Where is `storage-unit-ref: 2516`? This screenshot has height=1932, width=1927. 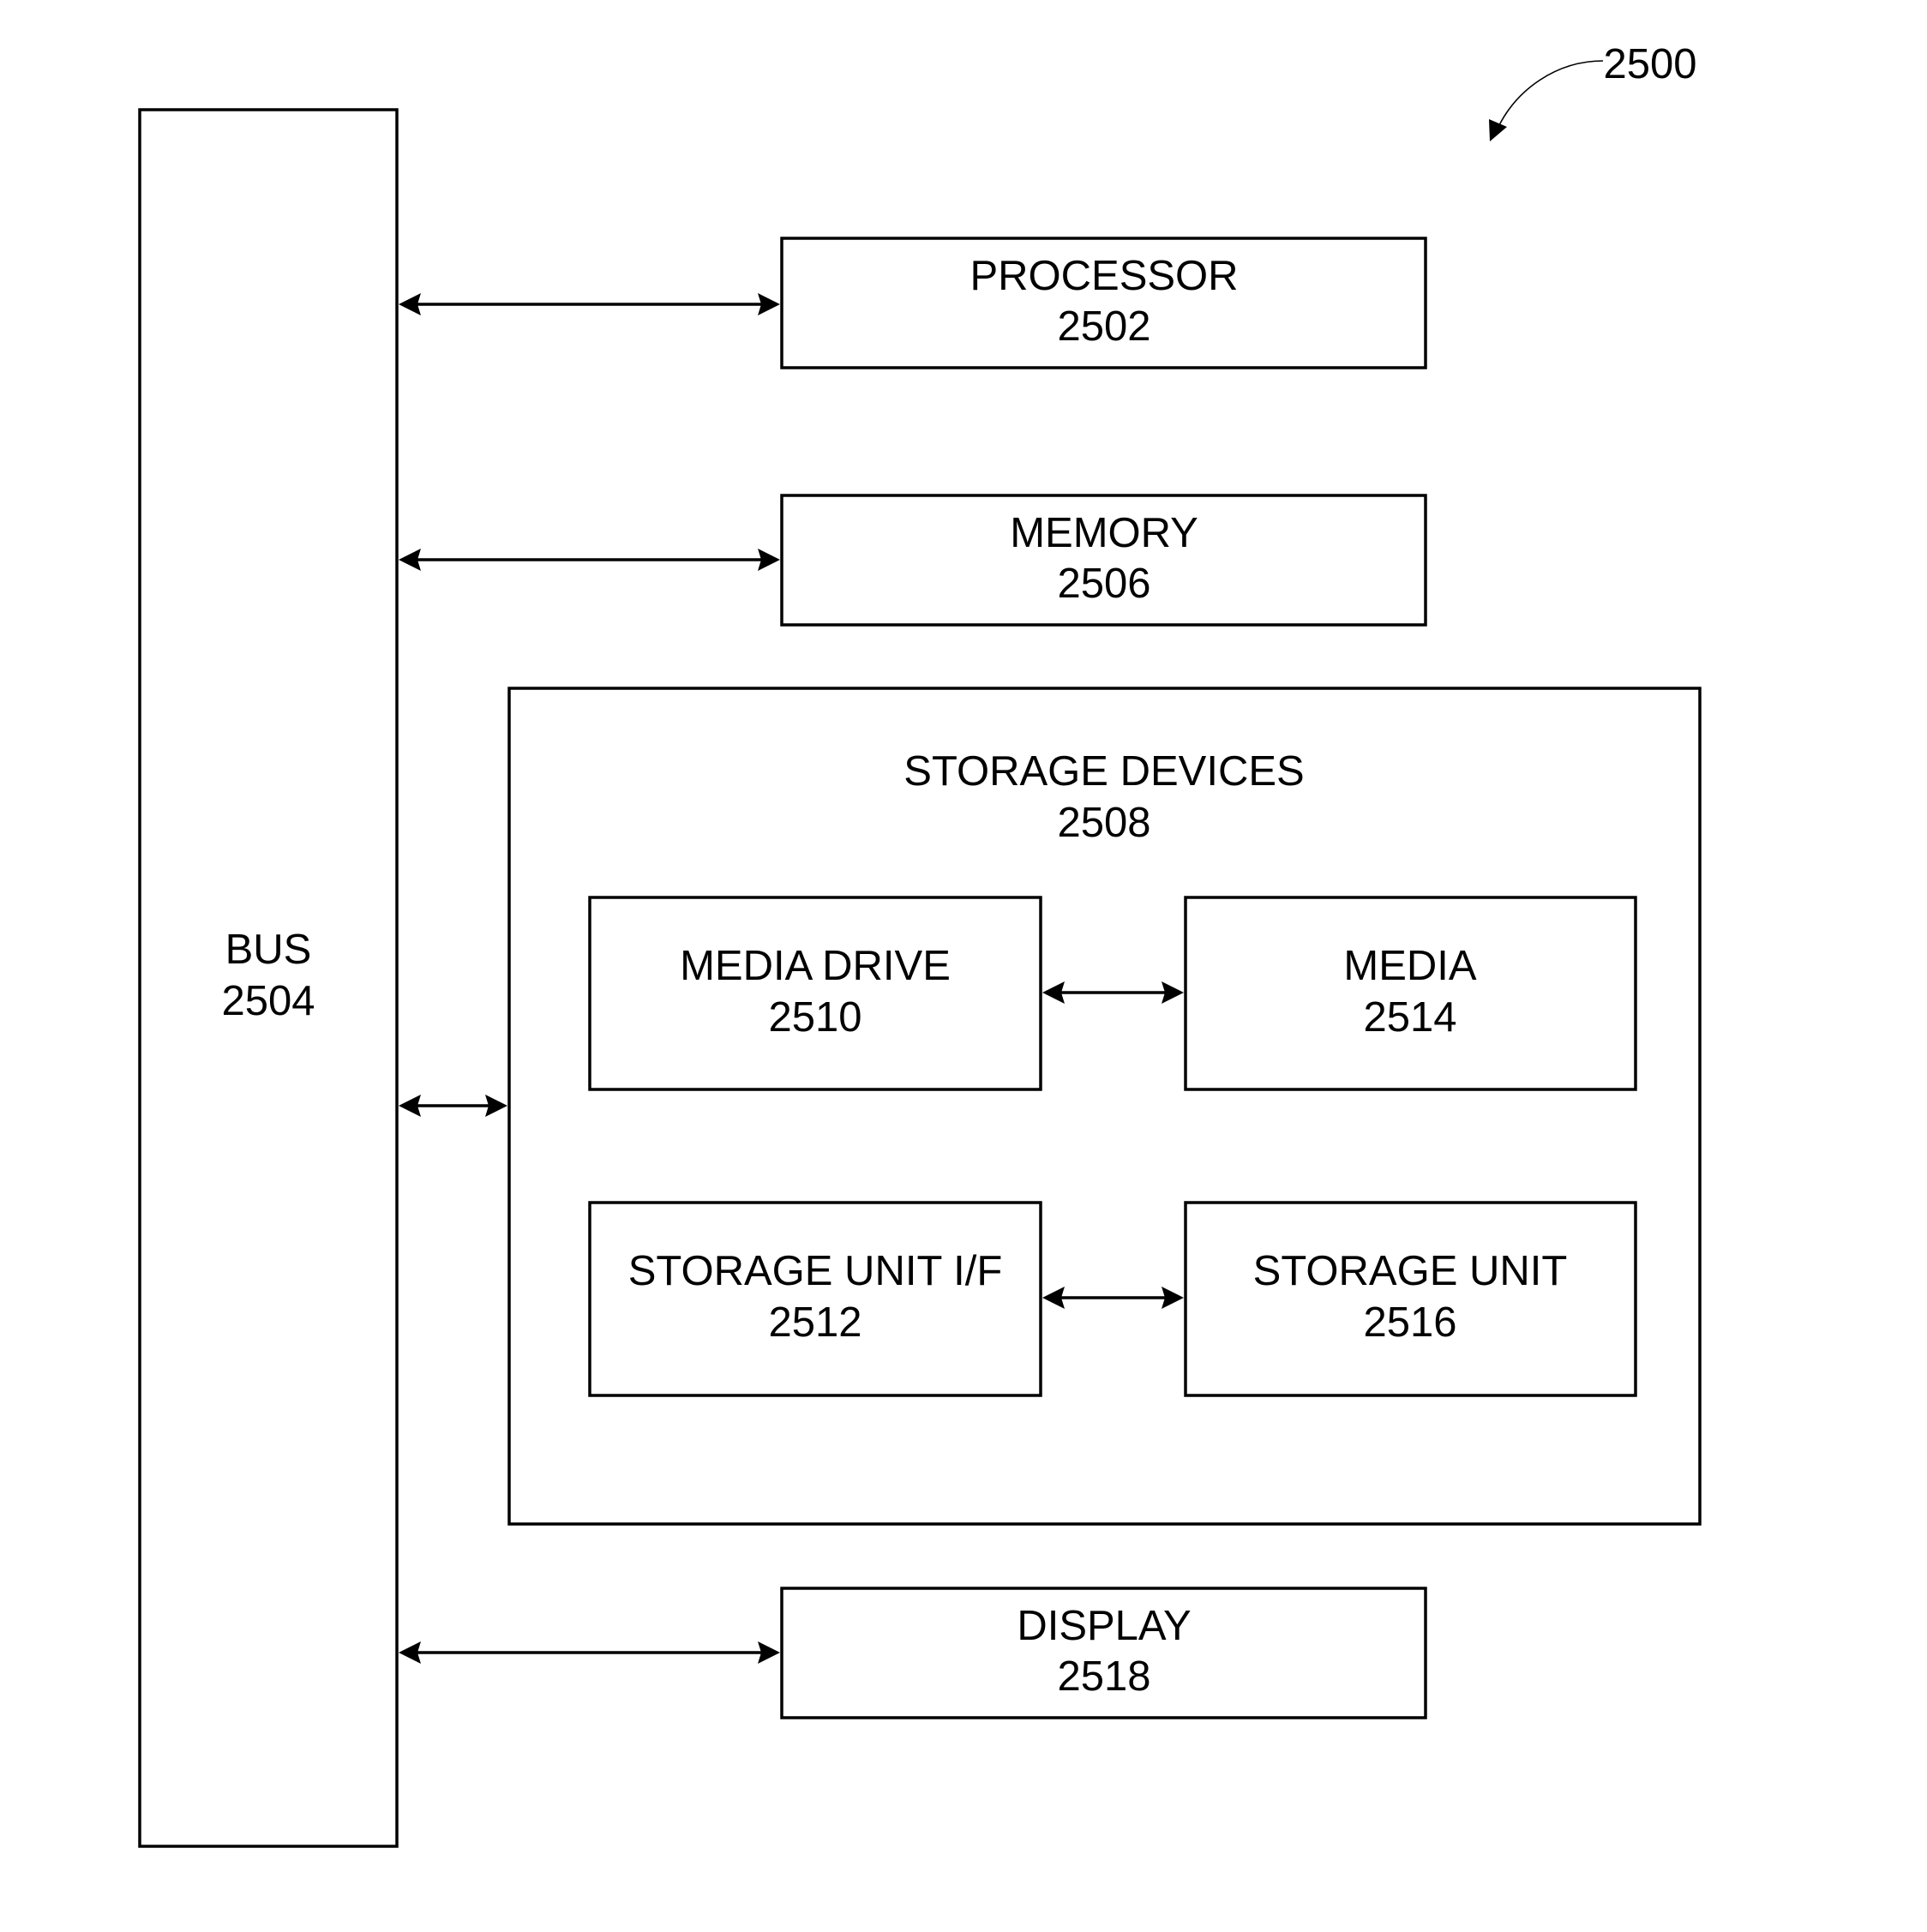
storage-unit-ref: 2516 is located at coordinates (1409, 1322).